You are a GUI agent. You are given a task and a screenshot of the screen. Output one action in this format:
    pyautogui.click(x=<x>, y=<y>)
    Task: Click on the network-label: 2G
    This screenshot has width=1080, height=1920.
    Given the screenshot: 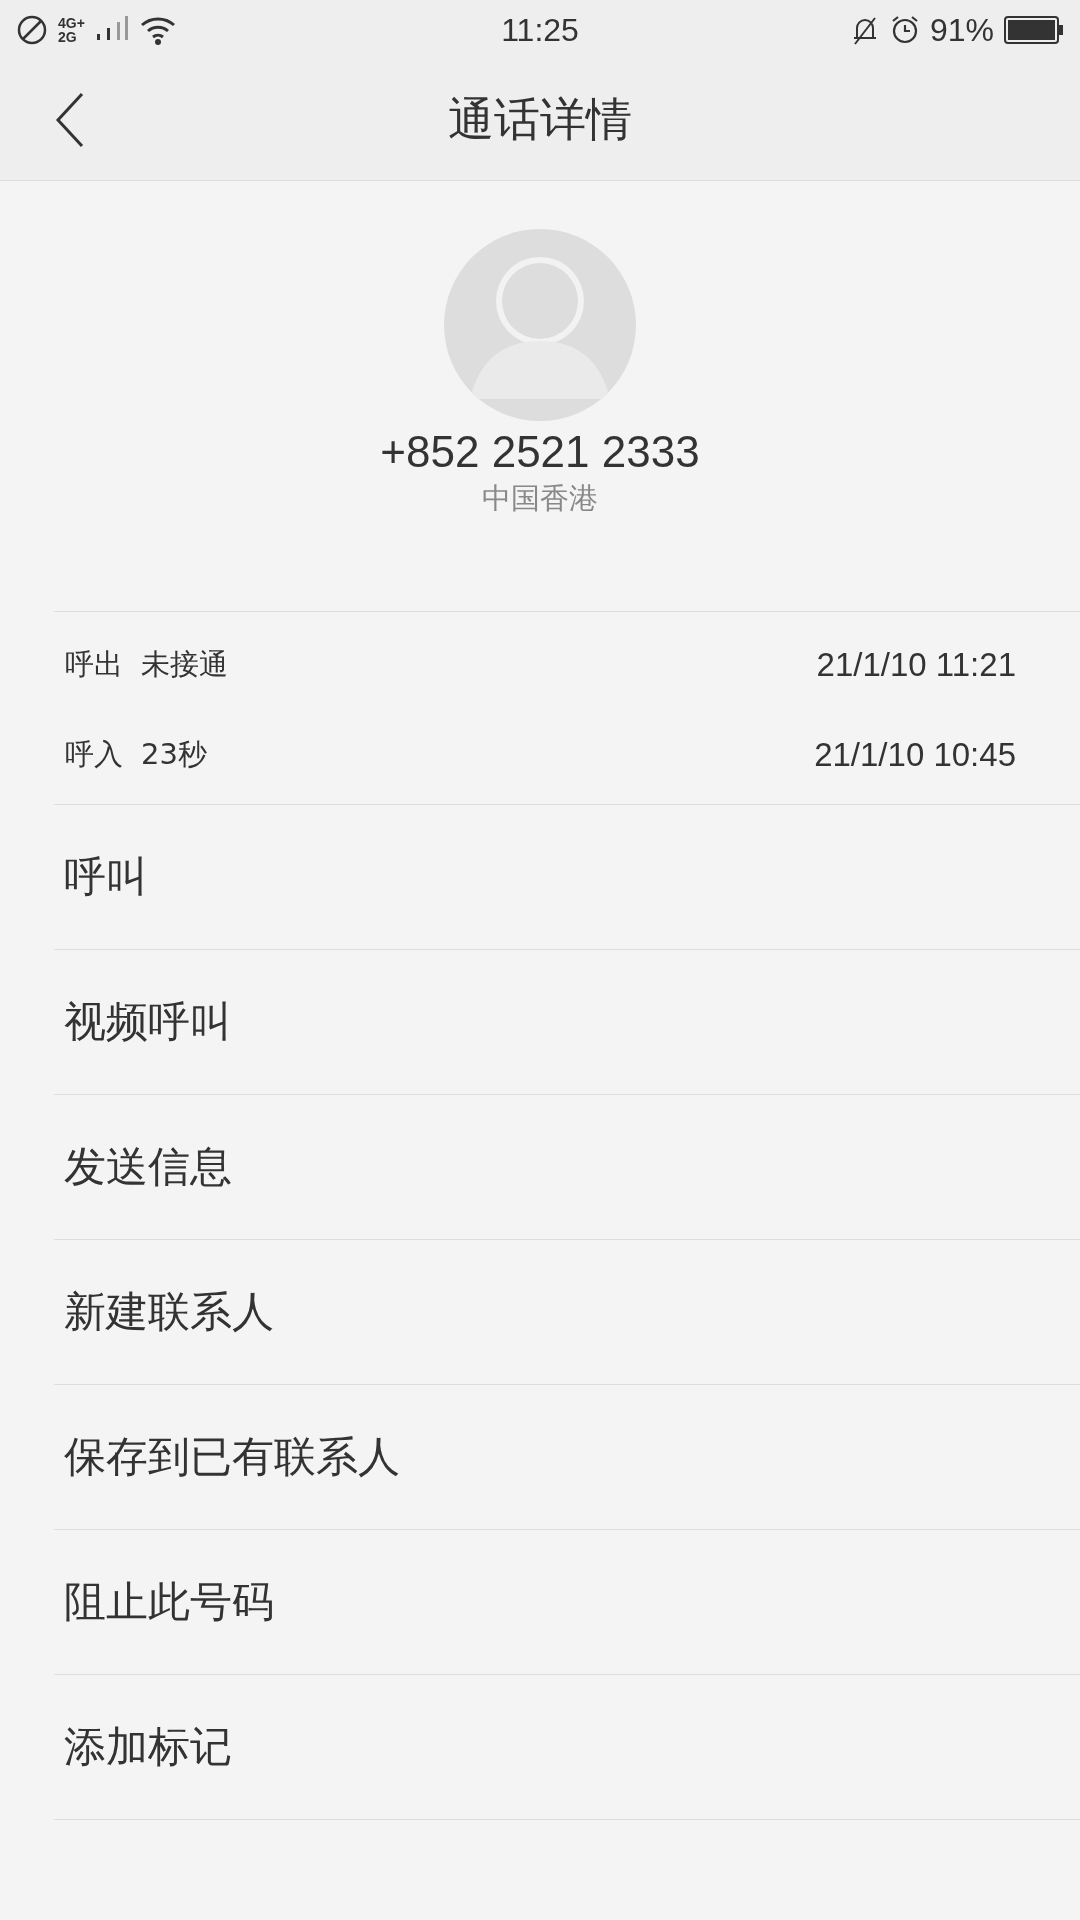 What is the action you would take?
    pyautogui.click(x=68, y=37)
    